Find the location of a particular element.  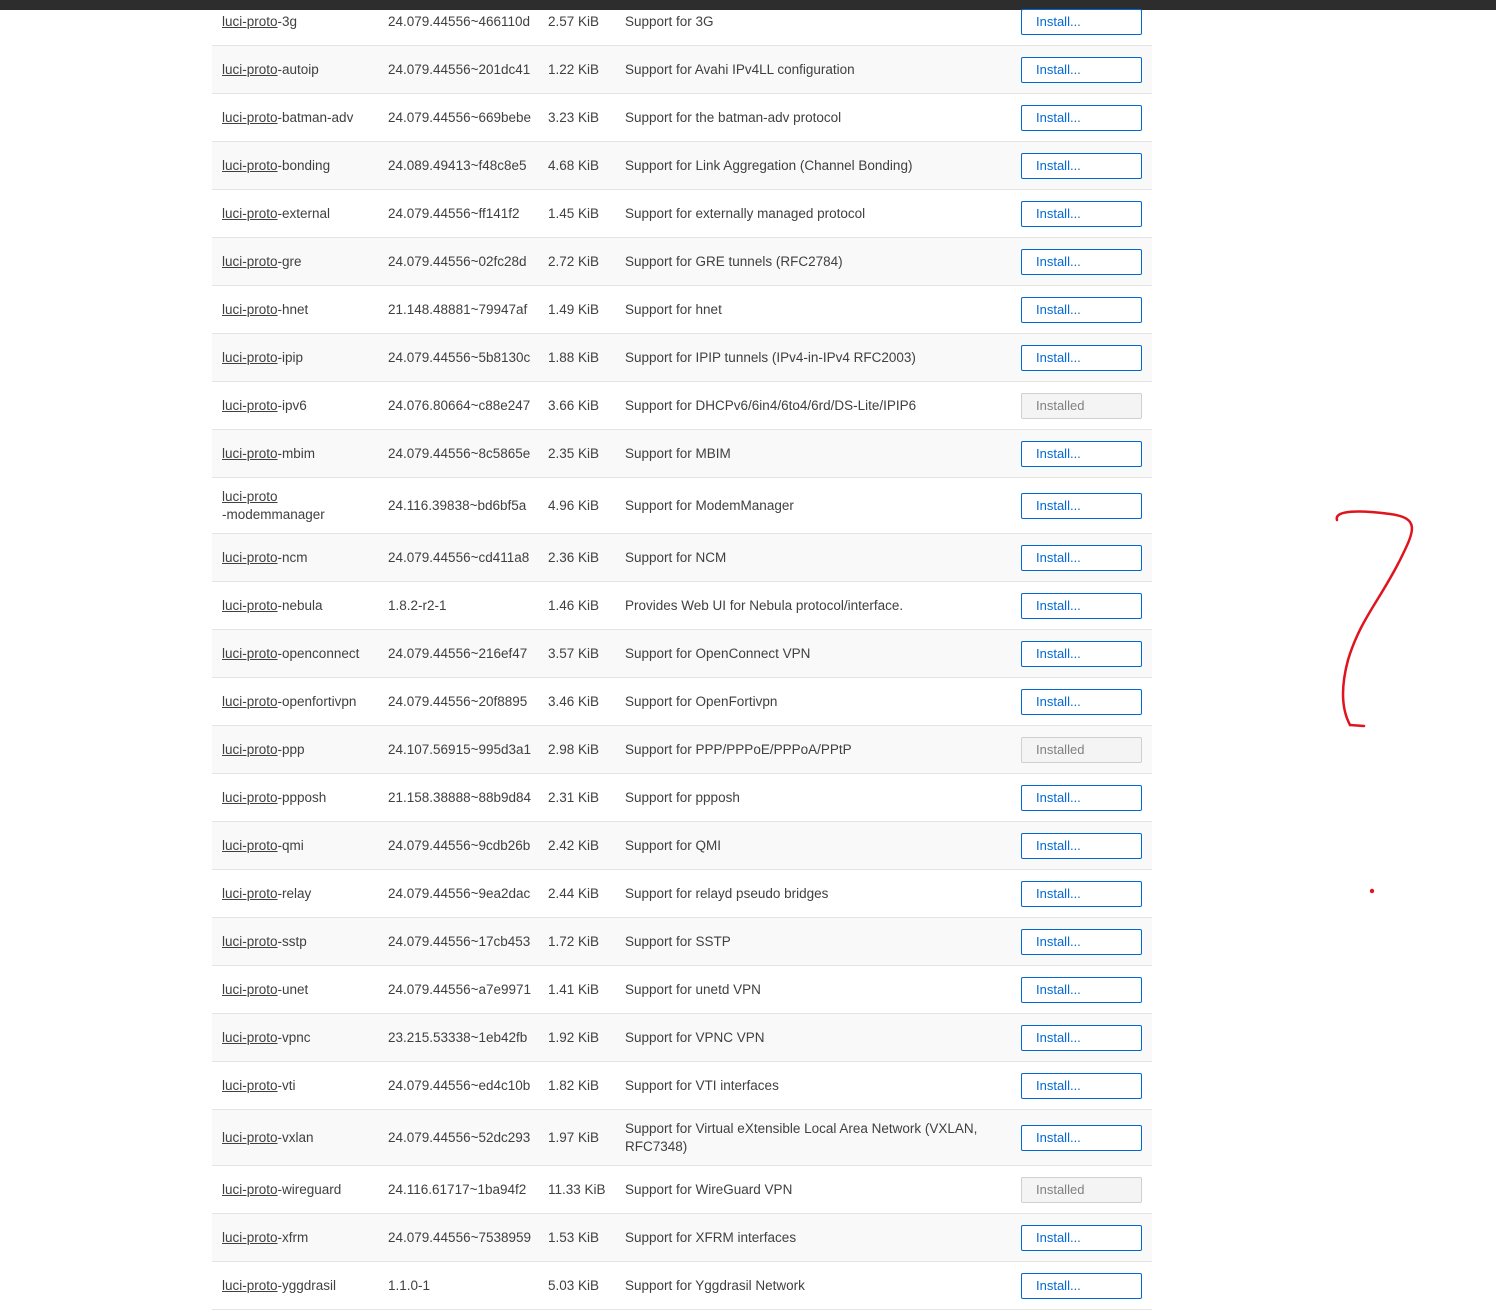

package-name-link: luci-proto-openconnect is located at coordinates (290, 654).